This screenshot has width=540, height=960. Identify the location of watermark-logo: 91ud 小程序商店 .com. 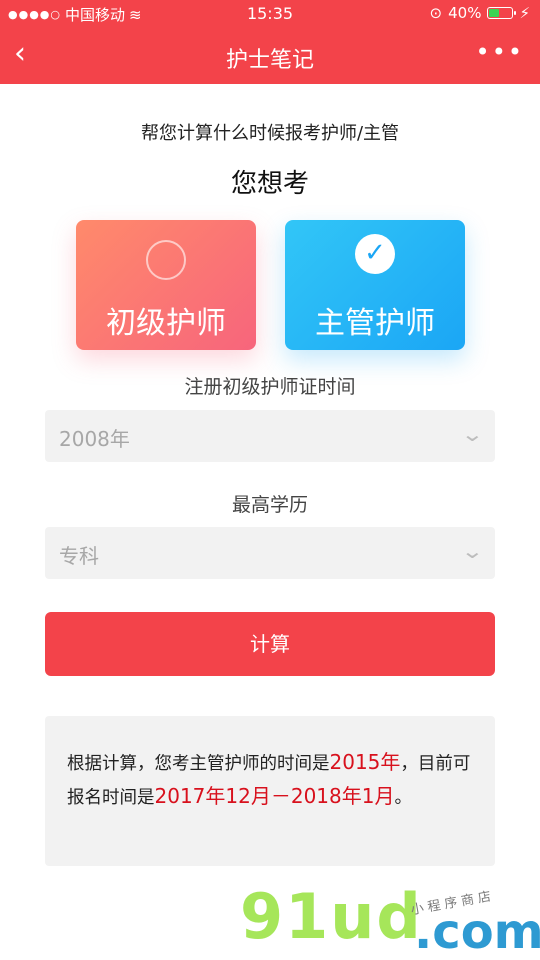
(390, 920).